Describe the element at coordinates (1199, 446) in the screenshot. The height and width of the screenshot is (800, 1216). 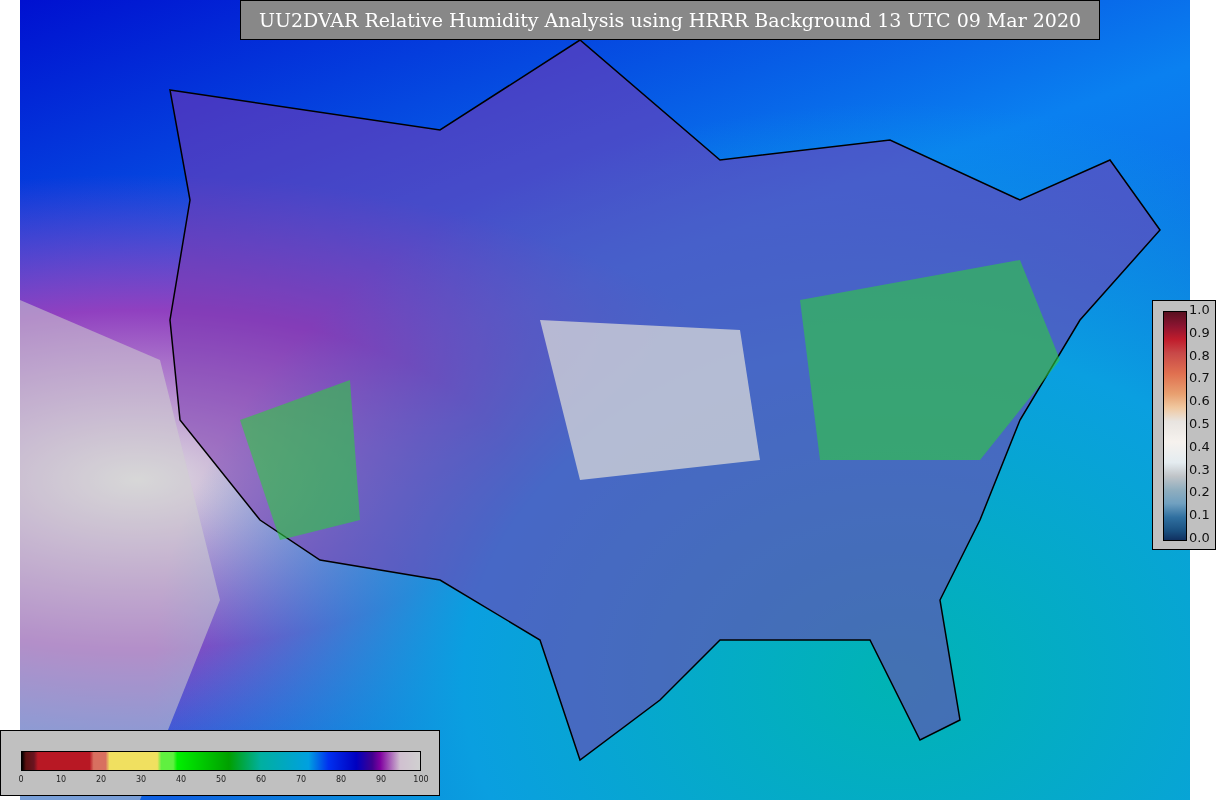
I see `colorbar-tick-label: 0.4` at that location.